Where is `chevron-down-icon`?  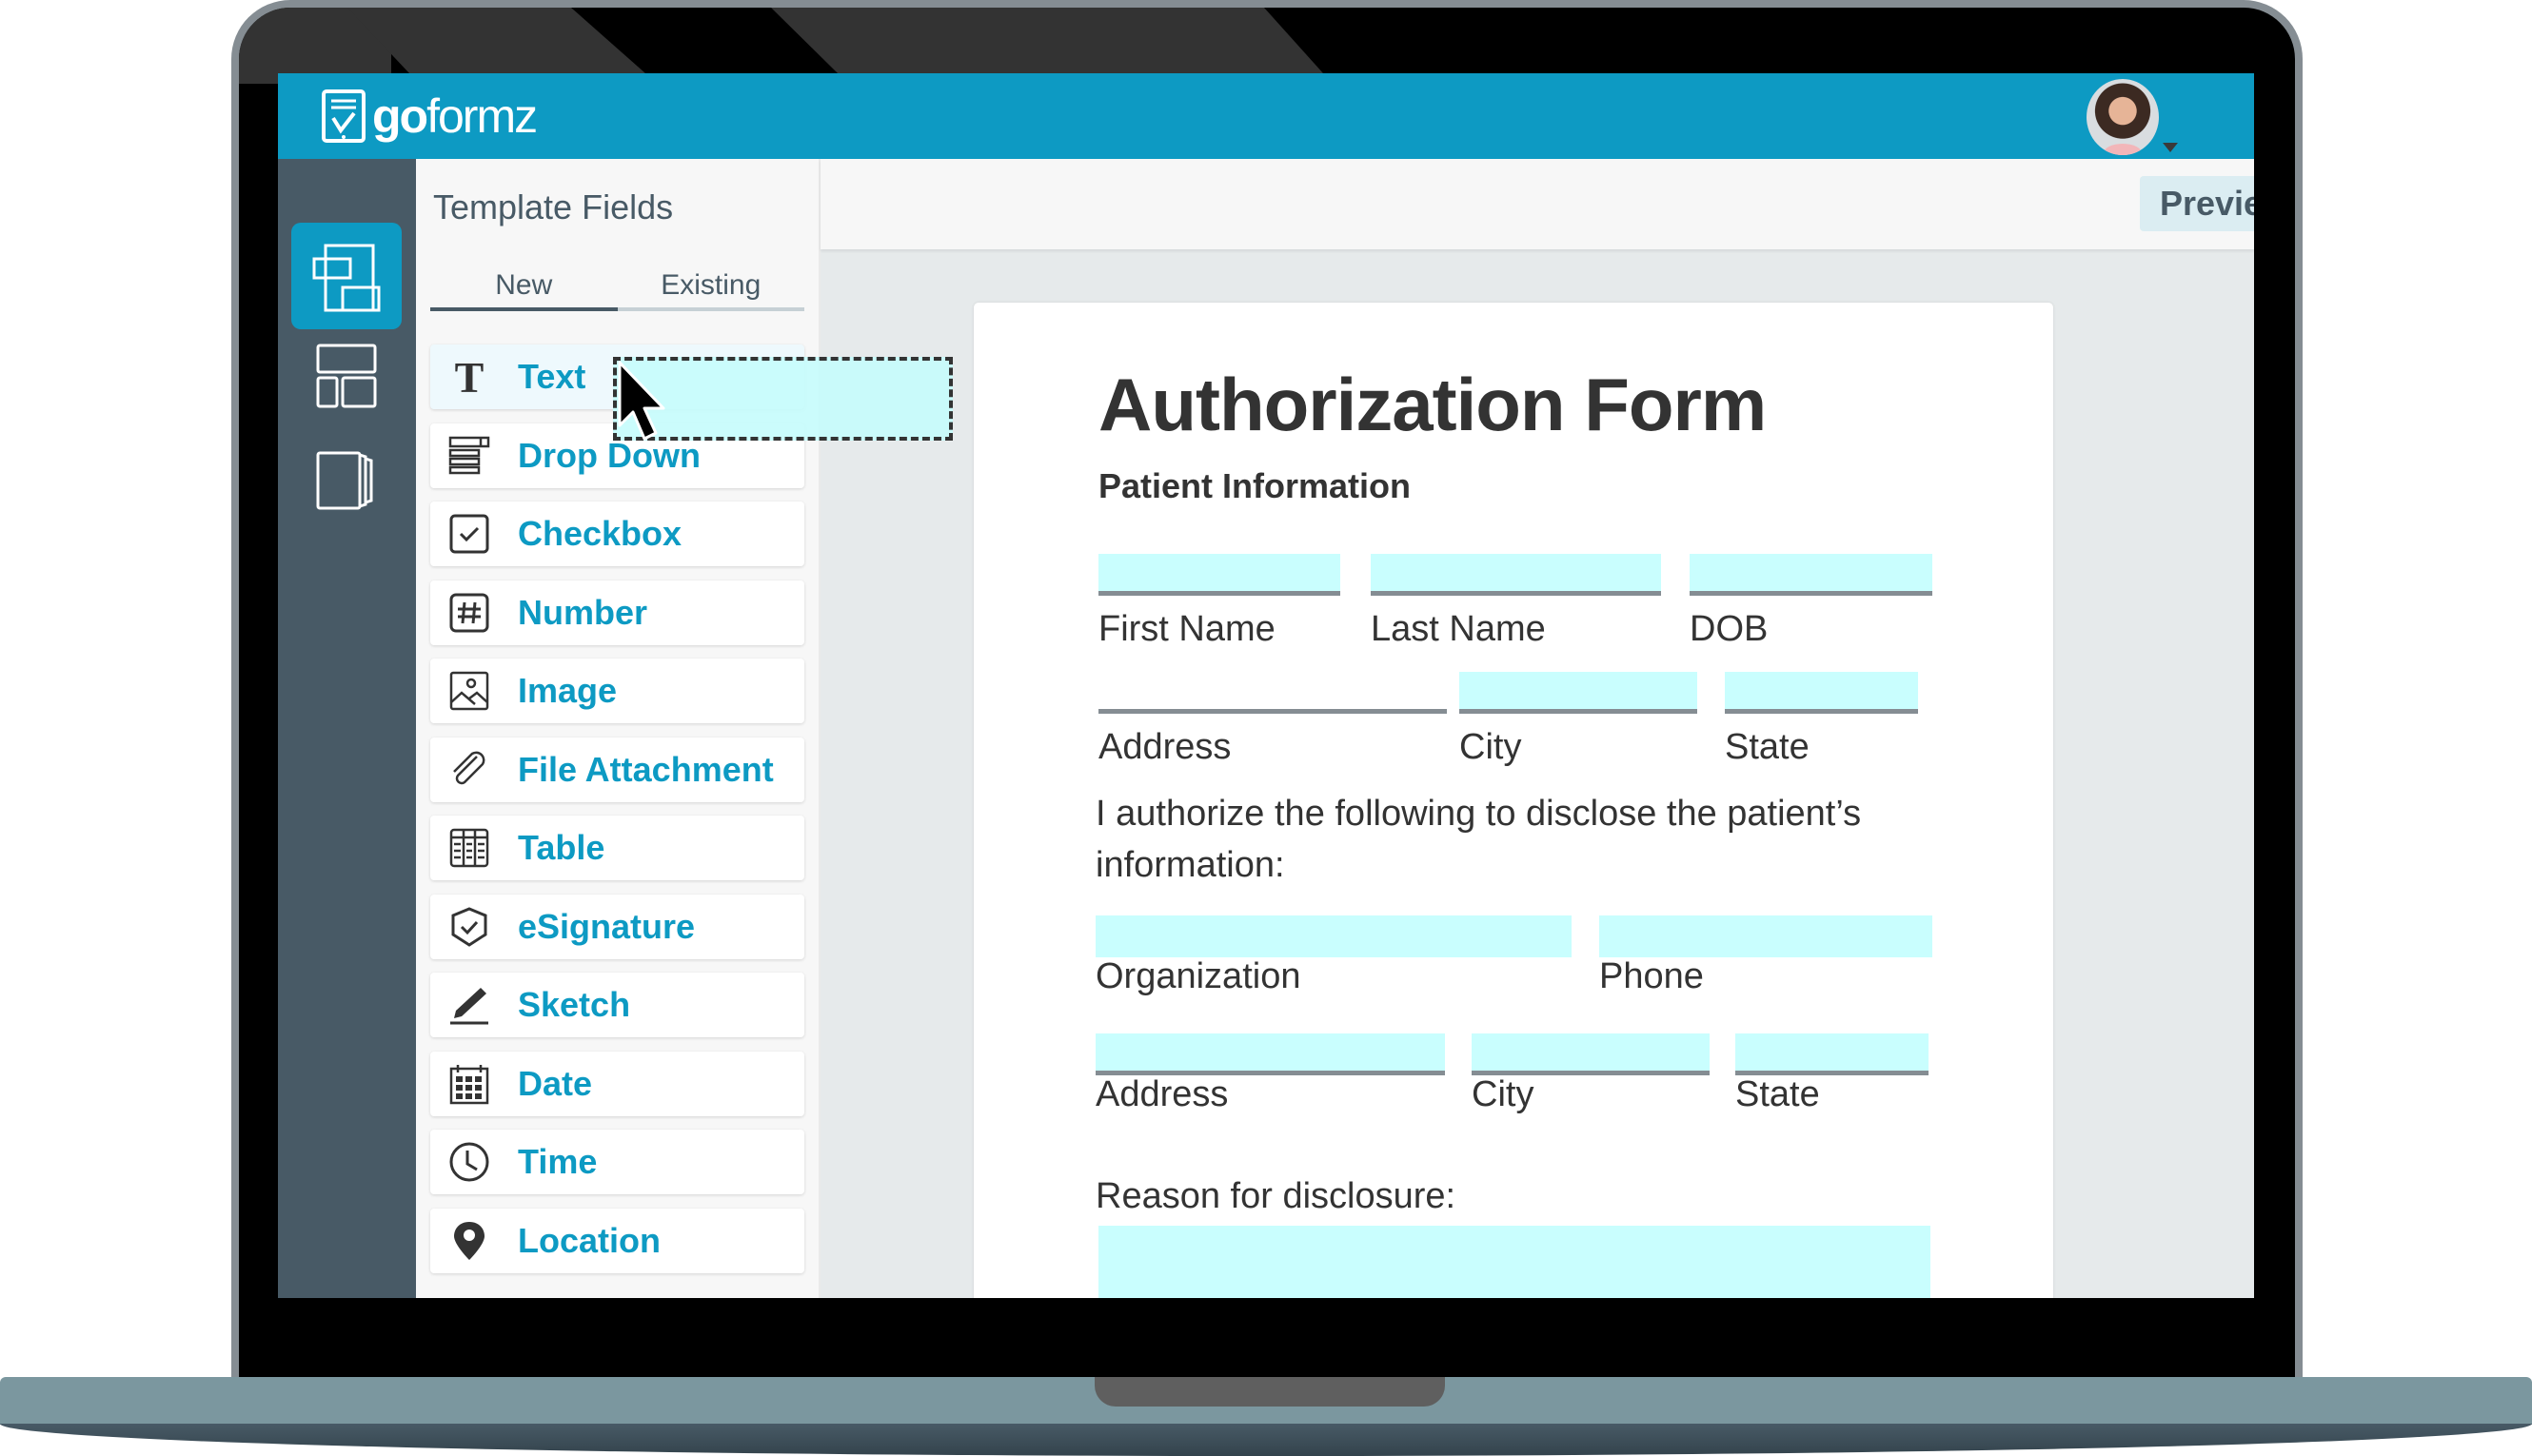
chevron-down-icon is located at coordinates (2170, 147).